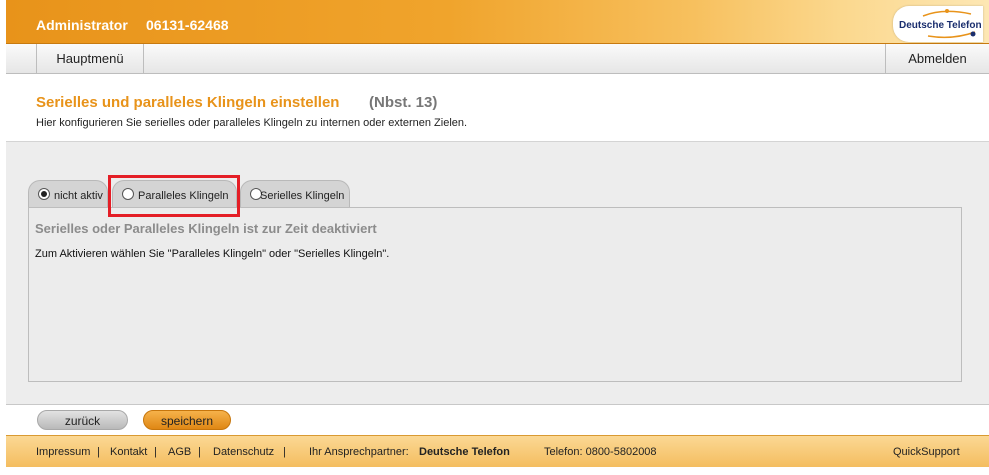  I want to click on partner-name: Deutsche Telefon, so click(464, 452).